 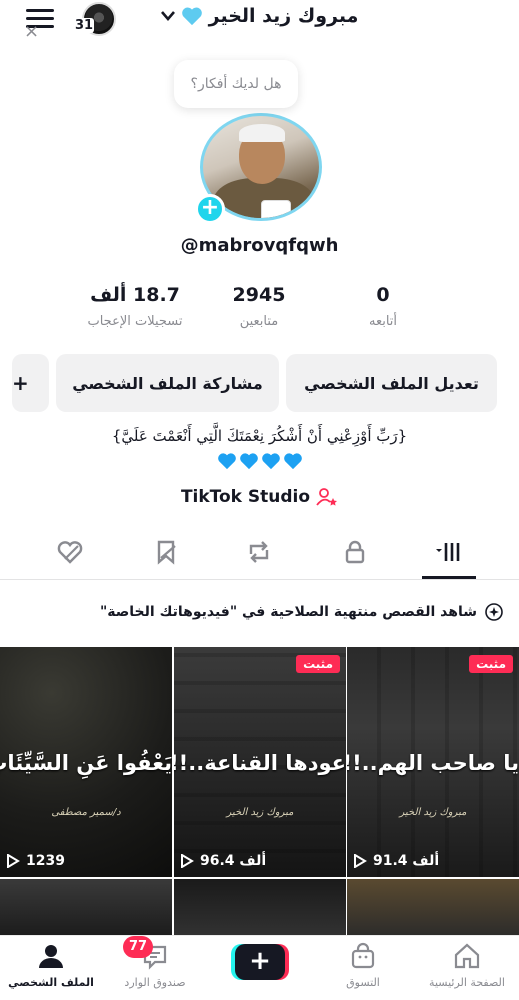 What do you see at coordinates (467, 982) in the screenshot?
I see `nav-home-label: الصفحة الرئيسية` at bounding box center [467, 982].